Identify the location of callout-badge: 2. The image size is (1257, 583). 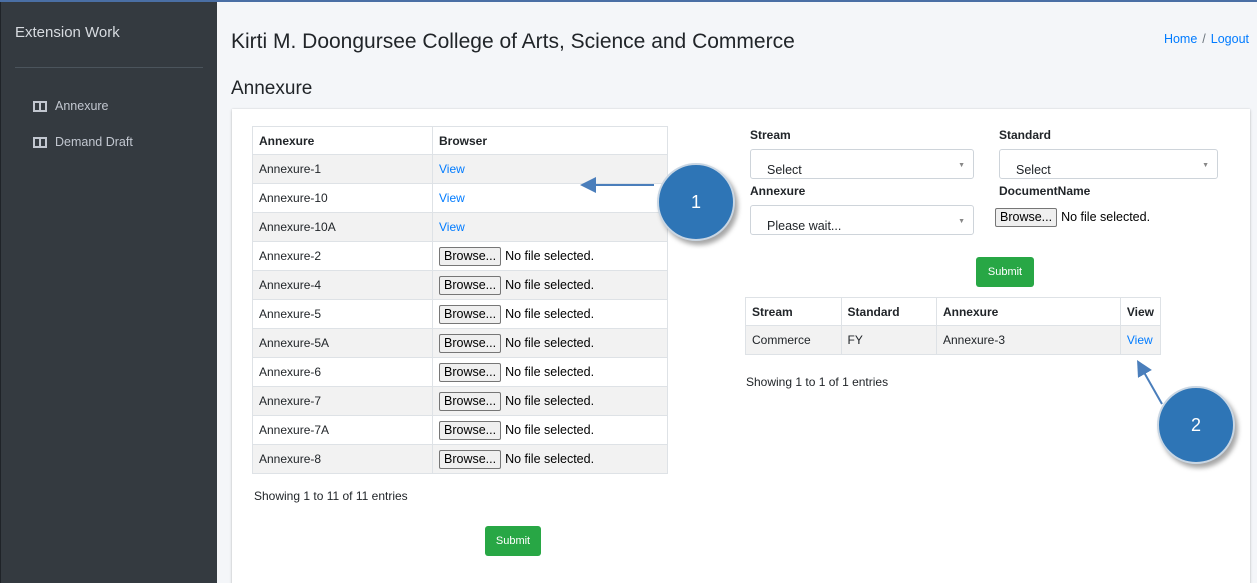
(1196, 425).